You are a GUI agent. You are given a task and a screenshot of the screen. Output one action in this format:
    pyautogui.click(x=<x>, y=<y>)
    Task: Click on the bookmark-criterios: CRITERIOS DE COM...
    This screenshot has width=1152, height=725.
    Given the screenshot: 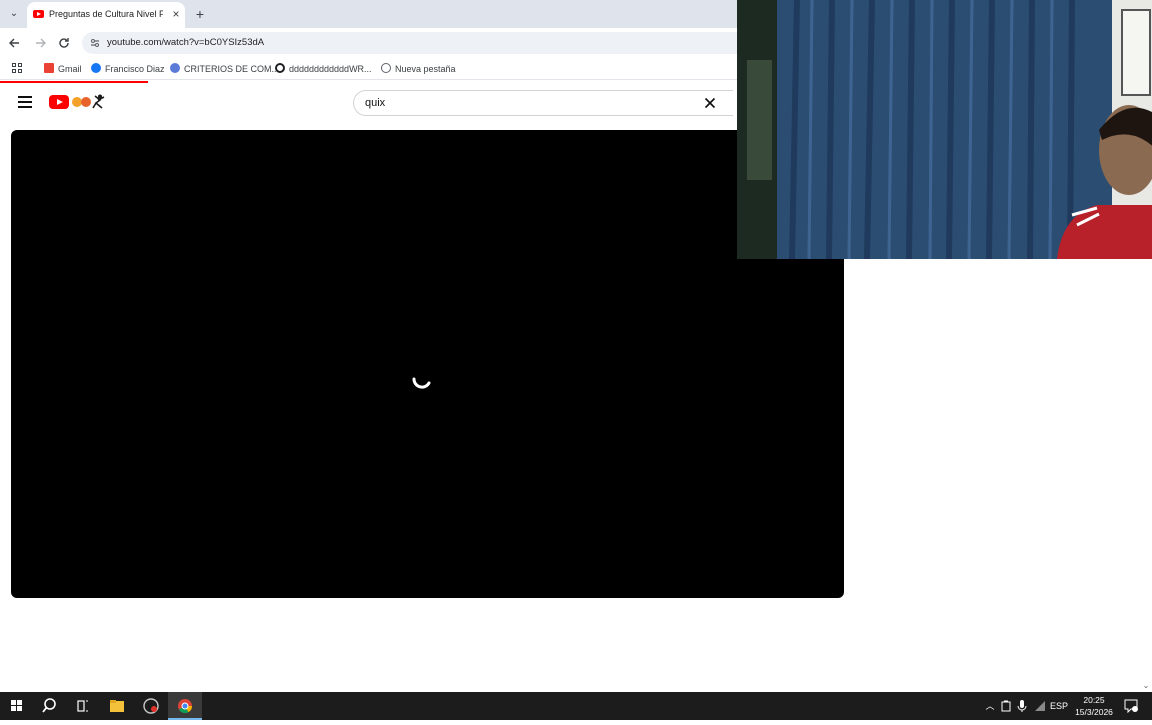 What is the action you would take?
    pyautogui.click(x=224, y=69)
    